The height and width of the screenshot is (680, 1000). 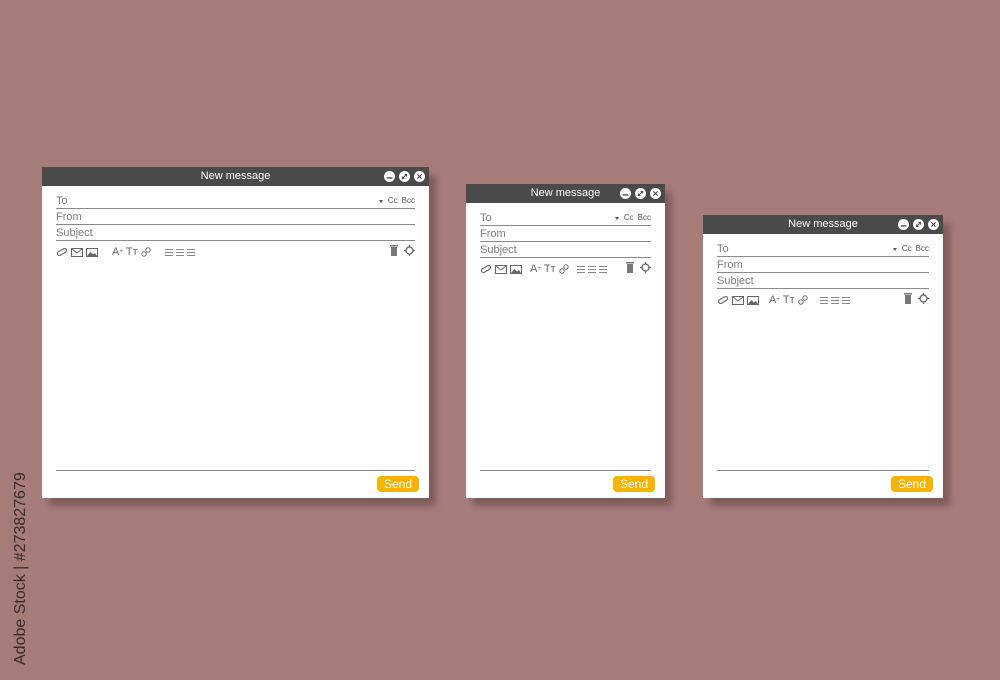 What do you see at coordinates (823, 356) in the screenshot?
I see `compose-window-small: New message To Cc Bcc From Subject A + Tт` at bounding box center [823, 356].